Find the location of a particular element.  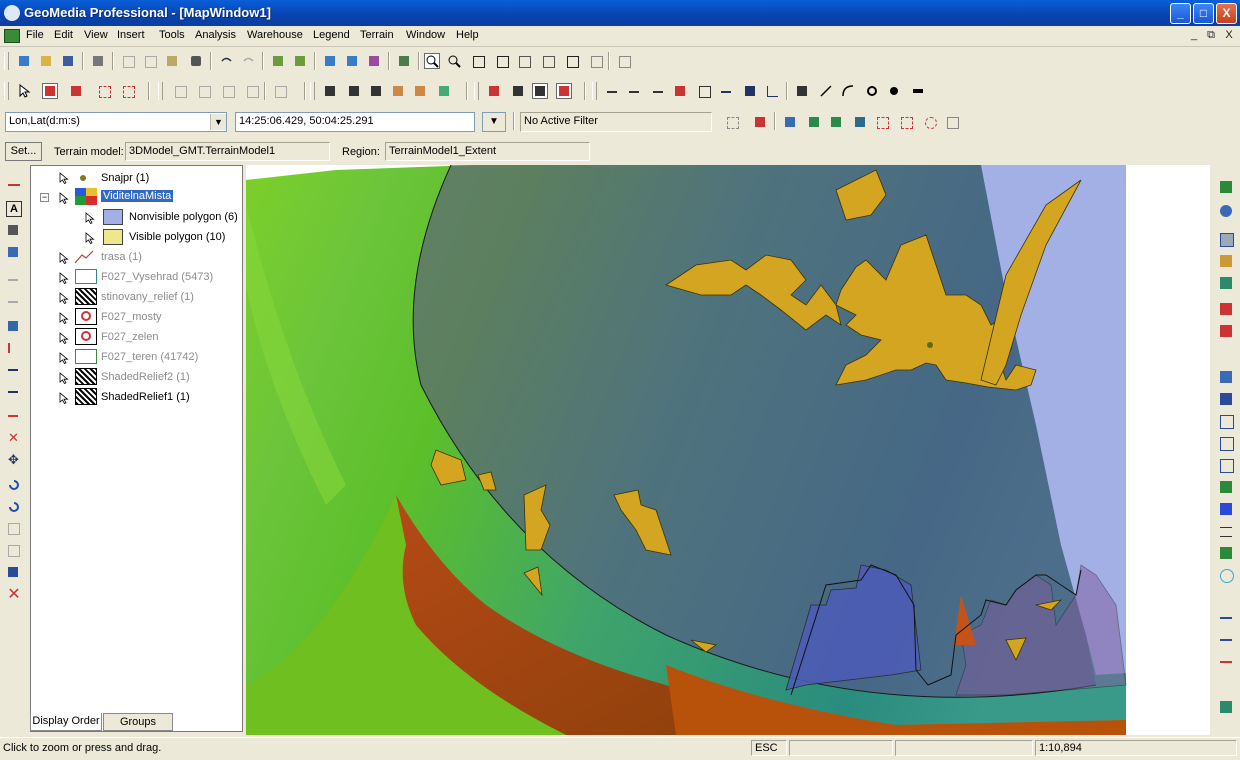

precision-corner-icon is located at coordinates (772, 91).